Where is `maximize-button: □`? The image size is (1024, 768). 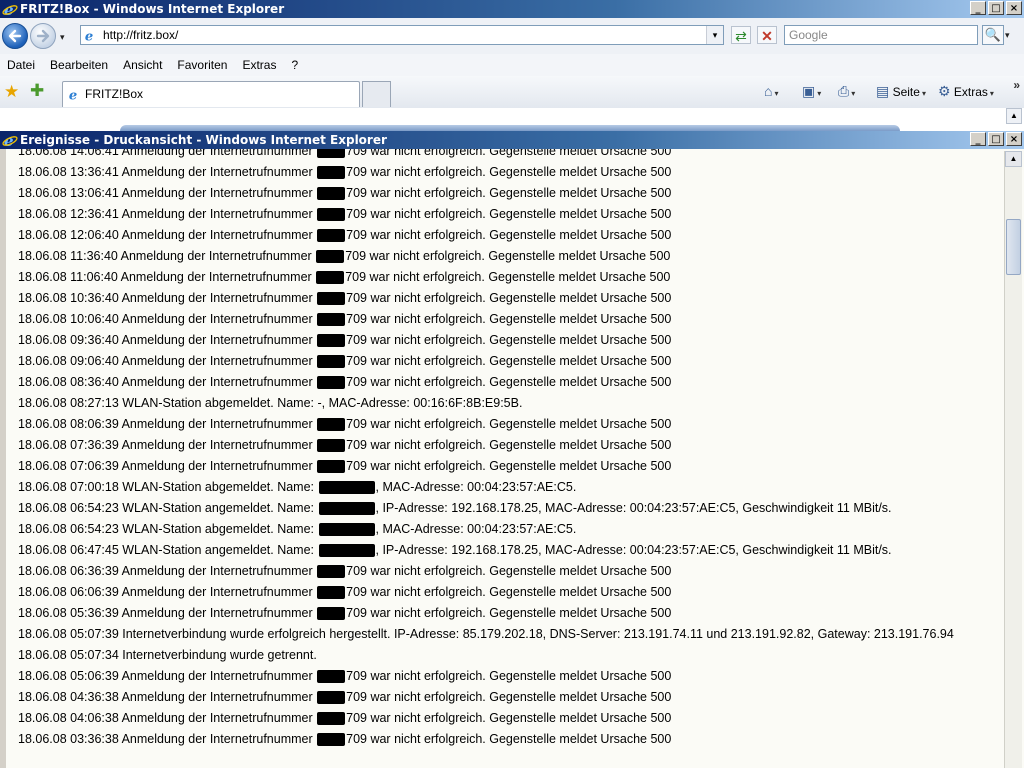
maximize-button: □ is located at coordinates (996, 8).